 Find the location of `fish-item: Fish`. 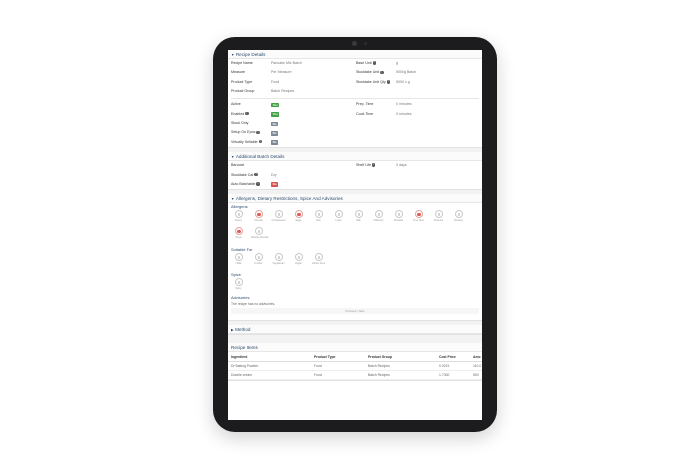

fish-item: Fish is located at coordinates (318, 216).